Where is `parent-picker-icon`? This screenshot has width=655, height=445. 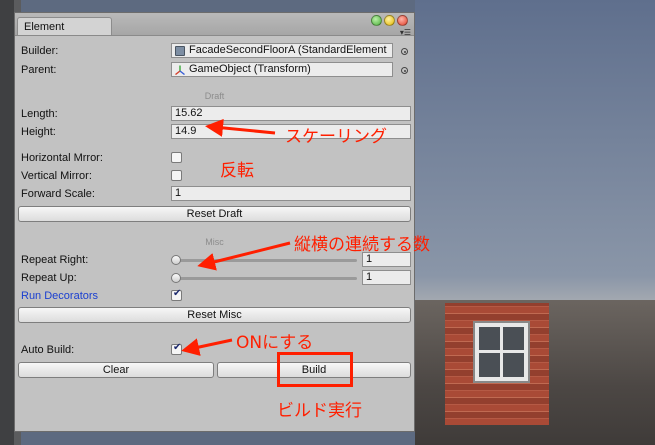
parent-picker-icon is located at coordinates (404, 70).